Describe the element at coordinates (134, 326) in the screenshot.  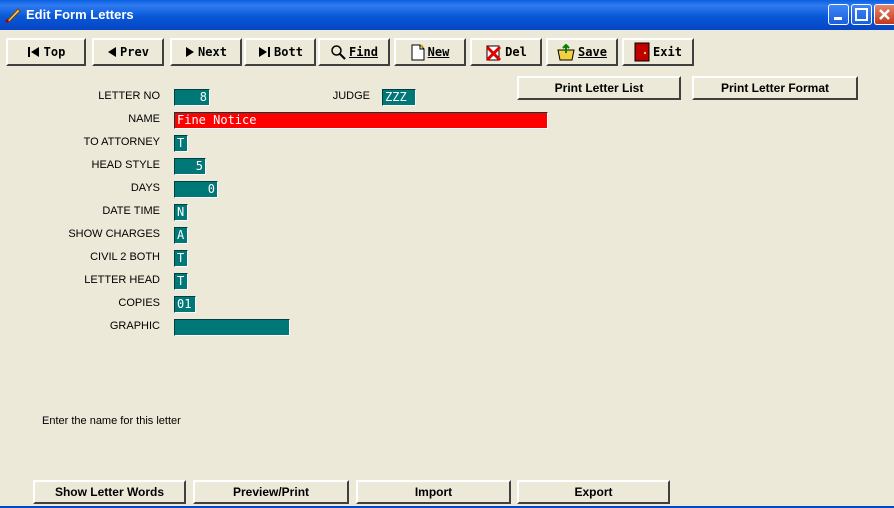
I see `graphic-label: GRAPHIC` at that location.